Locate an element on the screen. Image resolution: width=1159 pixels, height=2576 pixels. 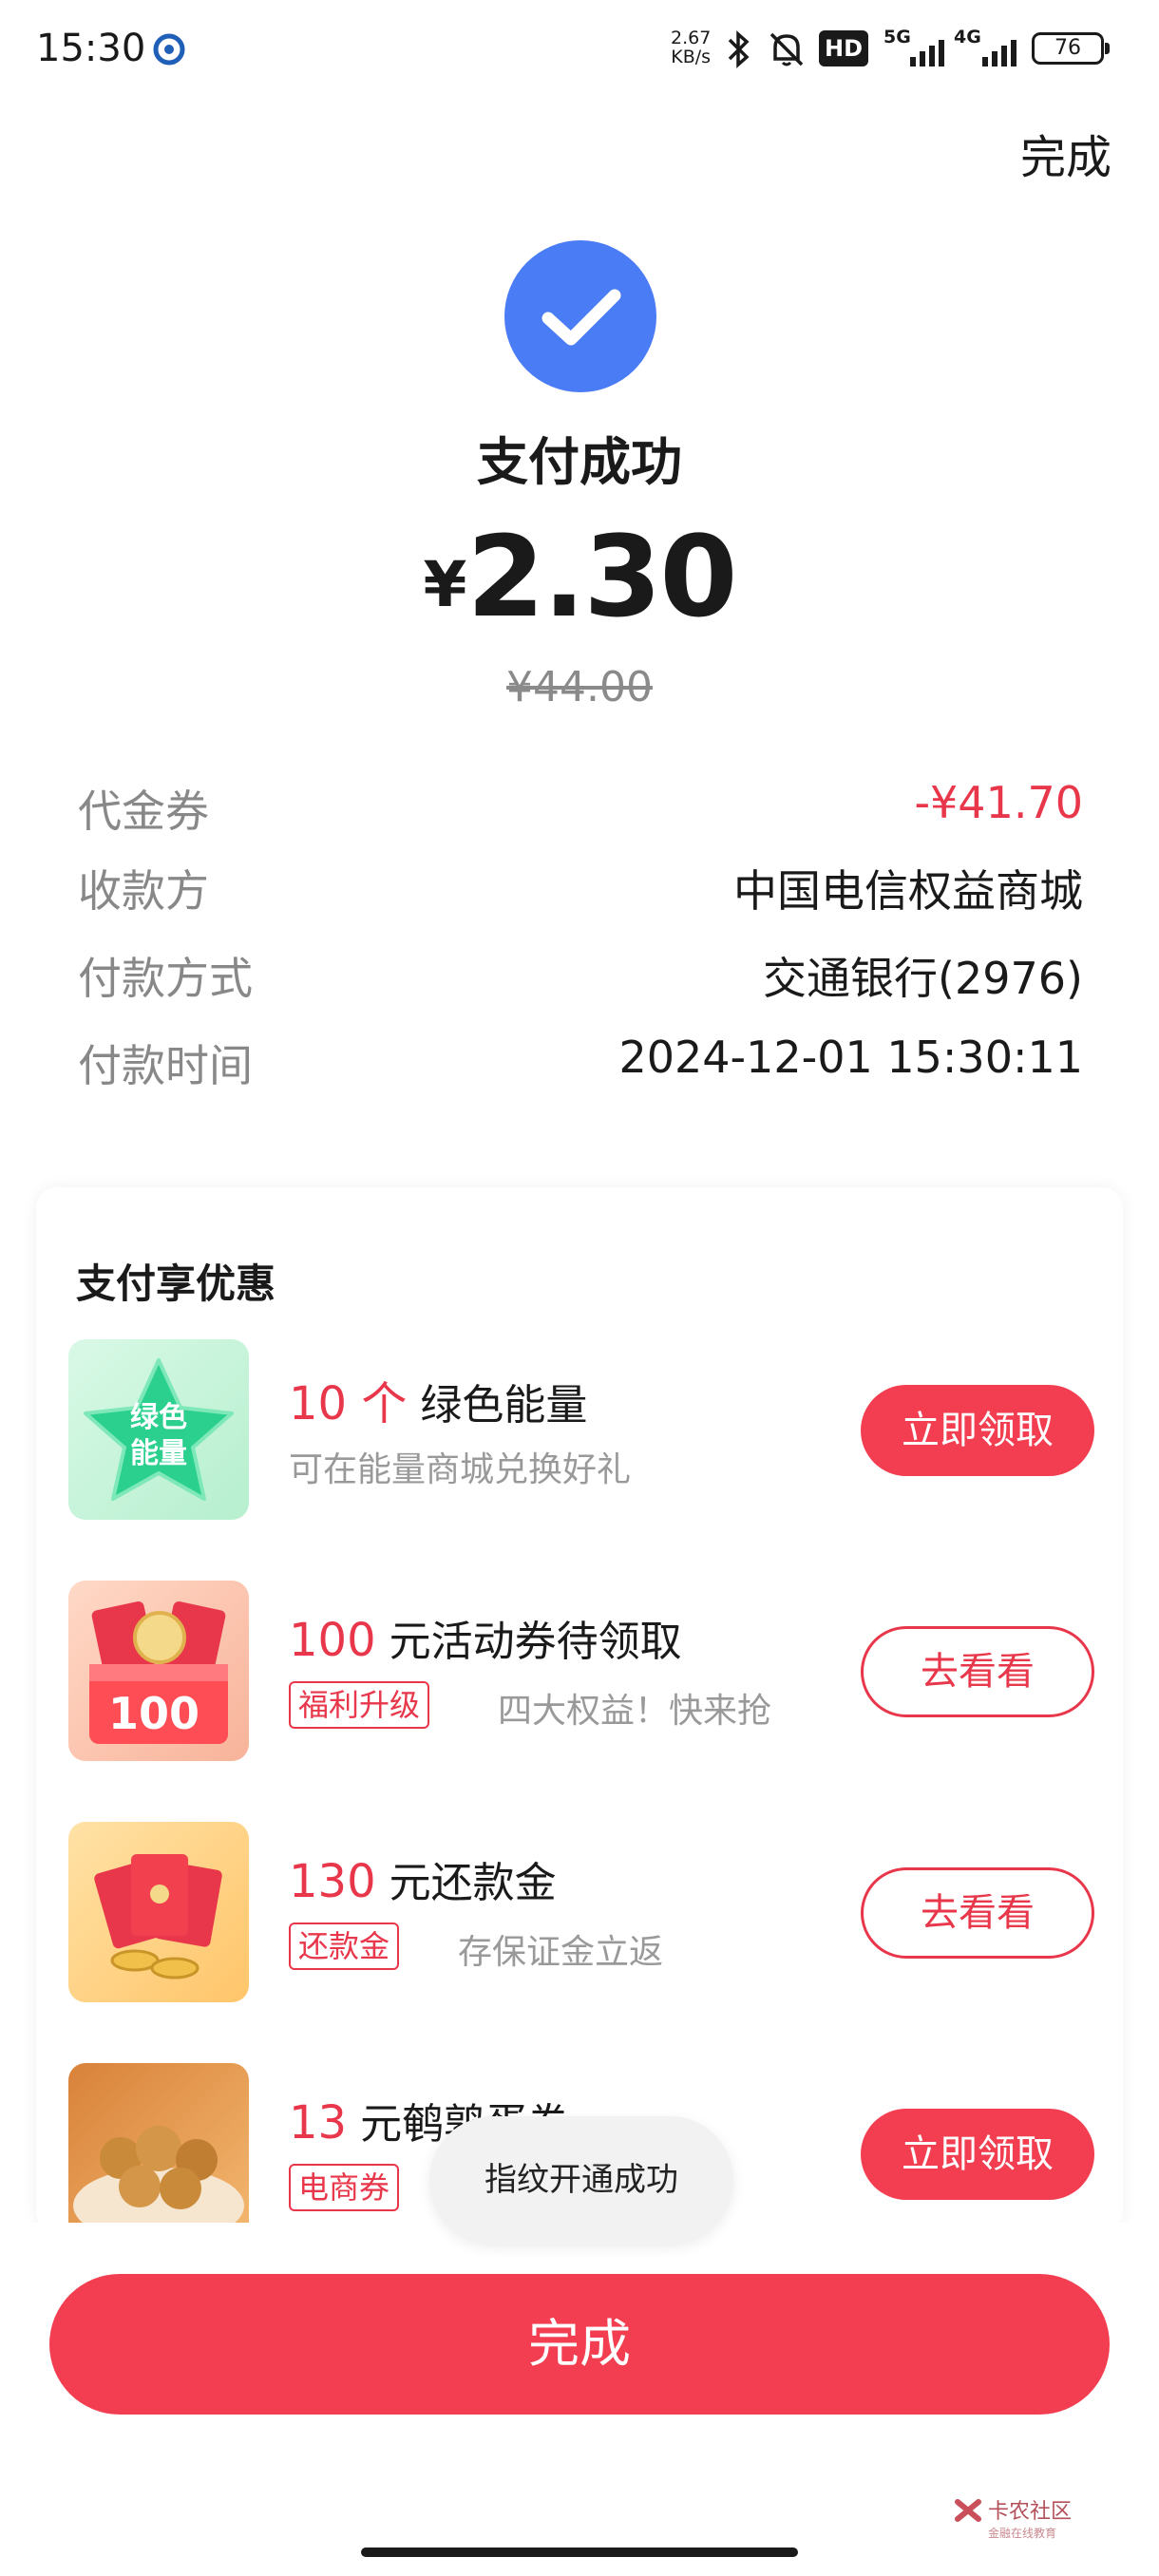
offer-tag-description: 存保证金立返 is located at coordinates (561, 1952).